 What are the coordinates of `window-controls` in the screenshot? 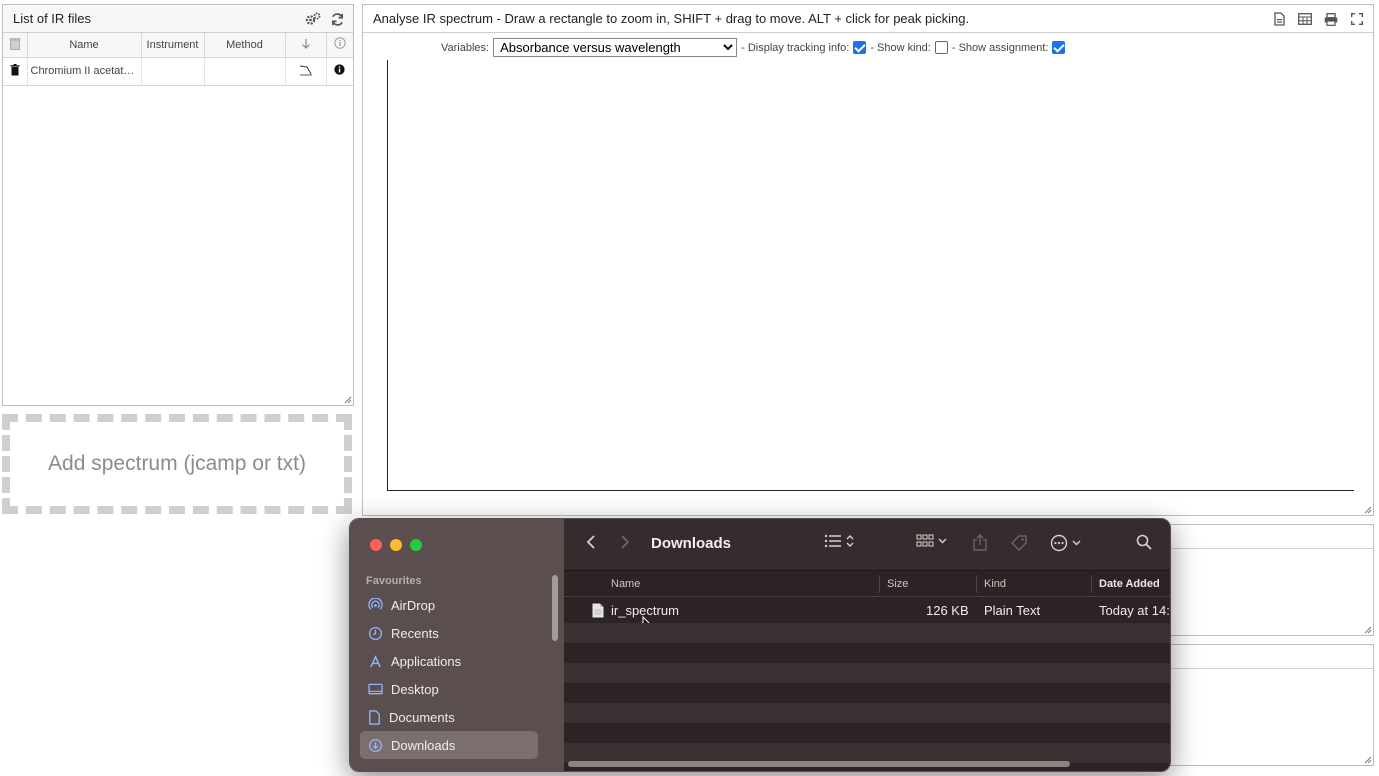 It's located at (396, 545).